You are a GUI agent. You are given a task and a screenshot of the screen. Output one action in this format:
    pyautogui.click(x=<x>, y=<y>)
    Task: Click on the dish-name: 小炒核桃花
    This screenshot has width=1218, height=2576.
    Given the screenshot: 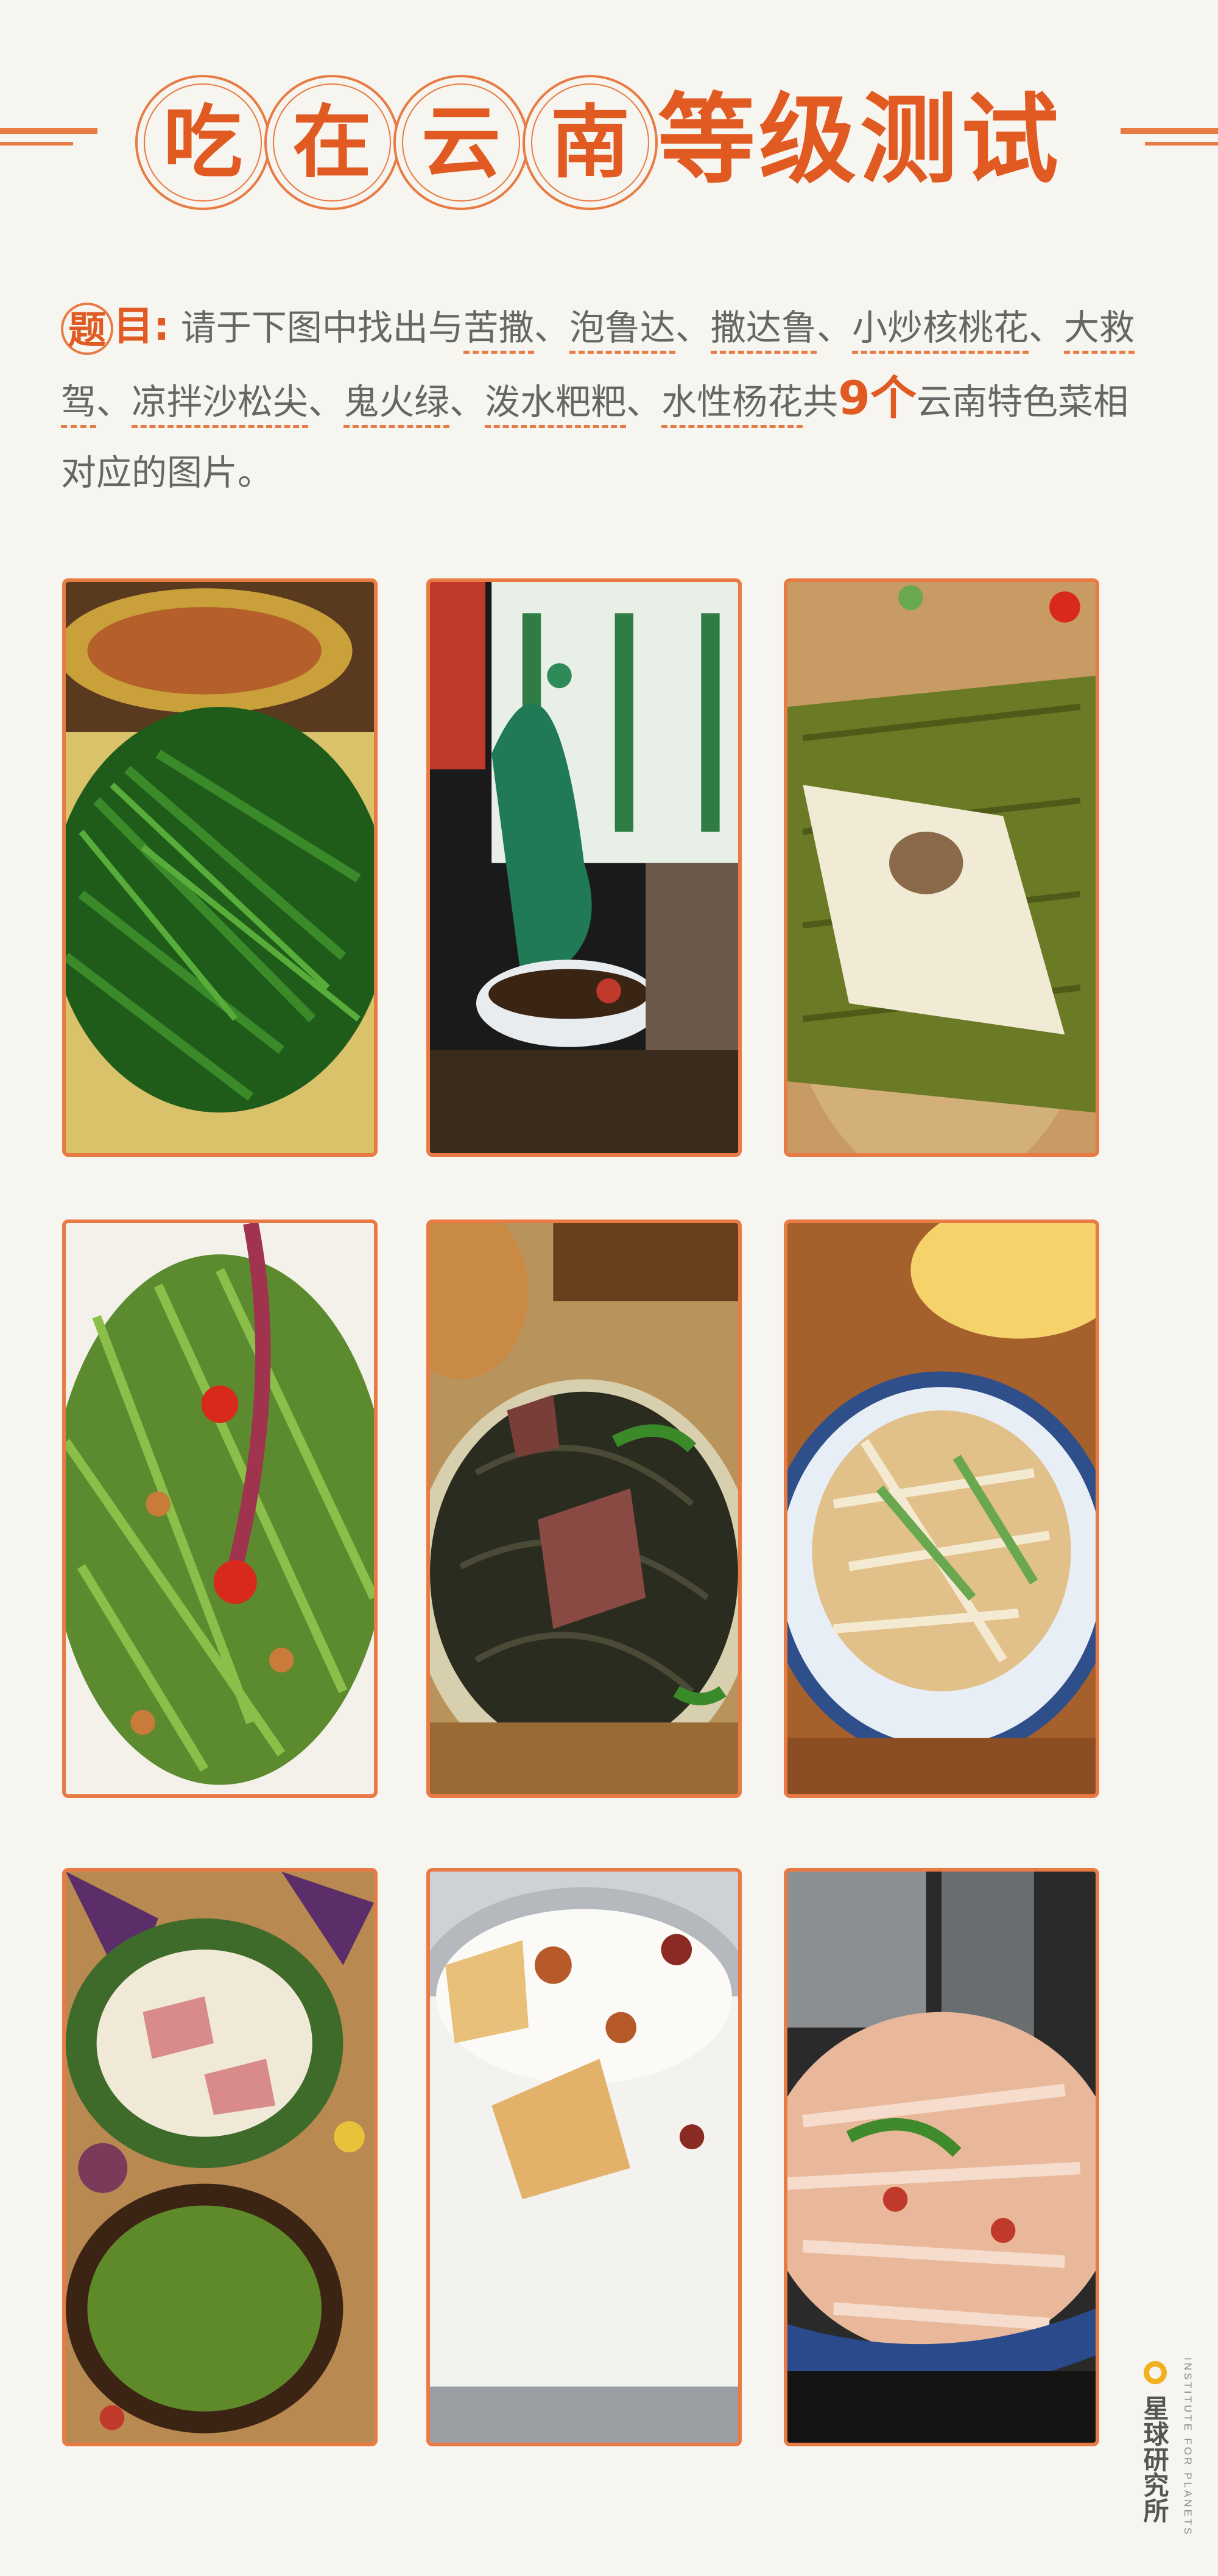 What is the action you would take?
    pyautogui.click(x=940, y=330)
    